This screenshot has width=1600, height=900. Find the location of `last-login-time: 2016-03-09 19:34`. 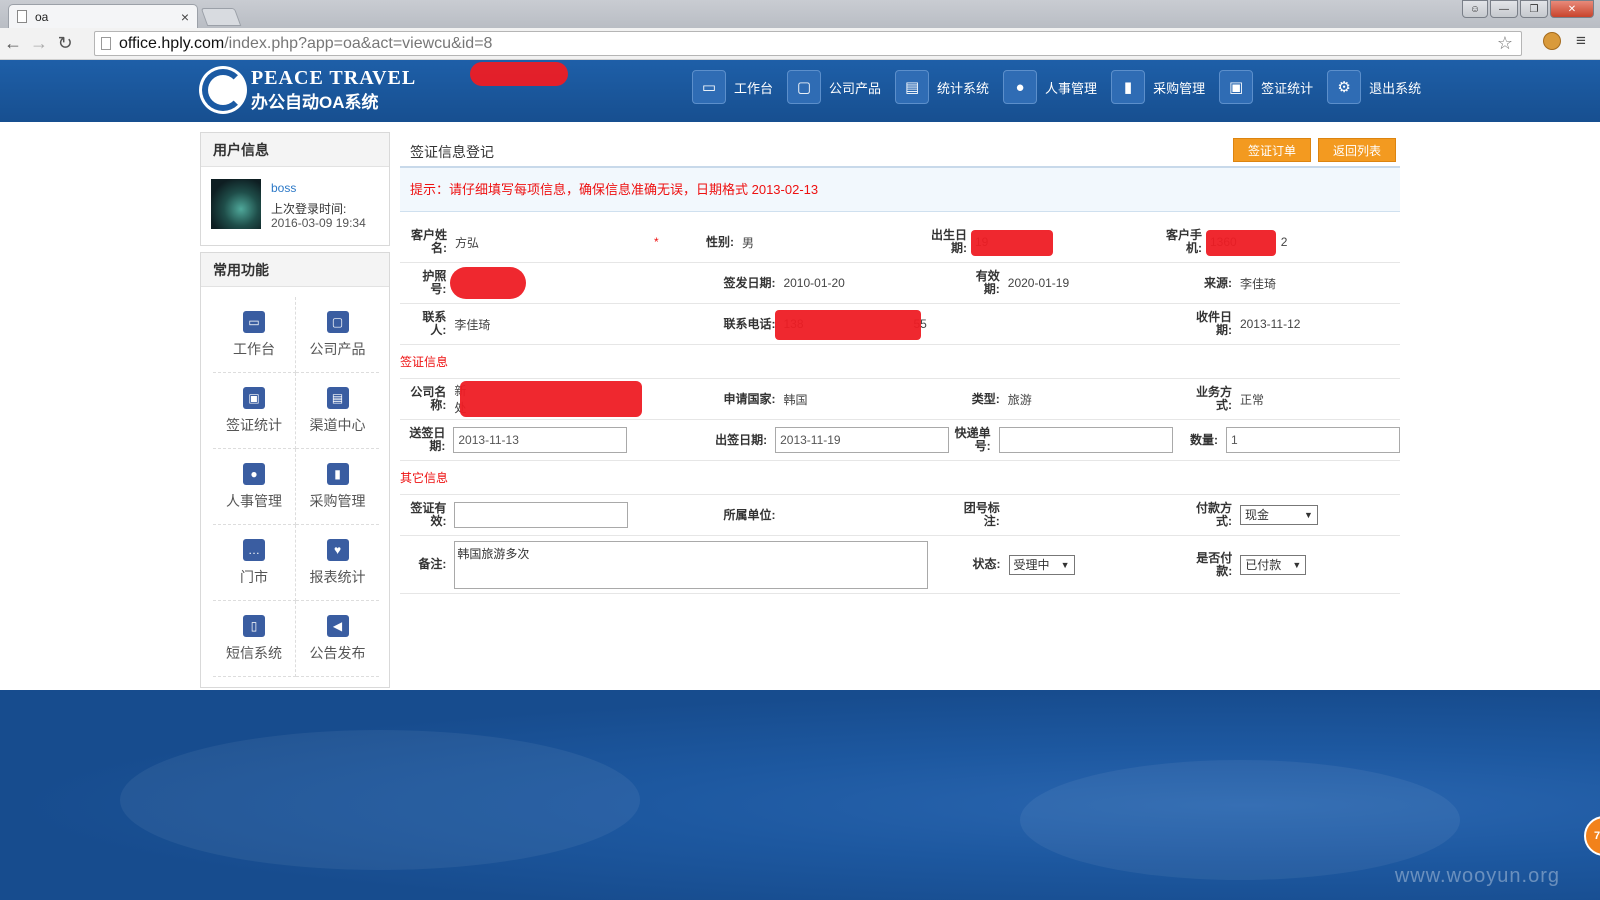

last-login-time: 2016-03-09 19:34 is located at coordinates (318, 223).